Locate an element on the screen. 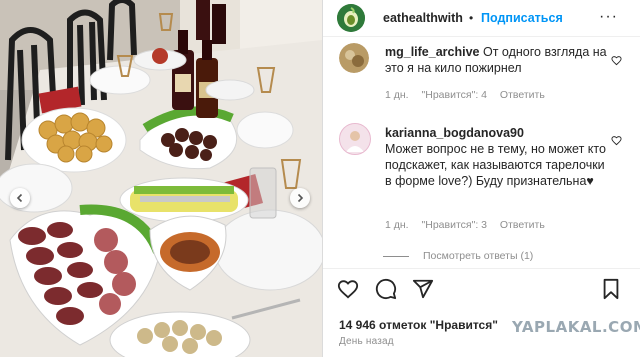 The image size is (640, 357). more-options-icon: ··· is located at coordinates (608, 17).